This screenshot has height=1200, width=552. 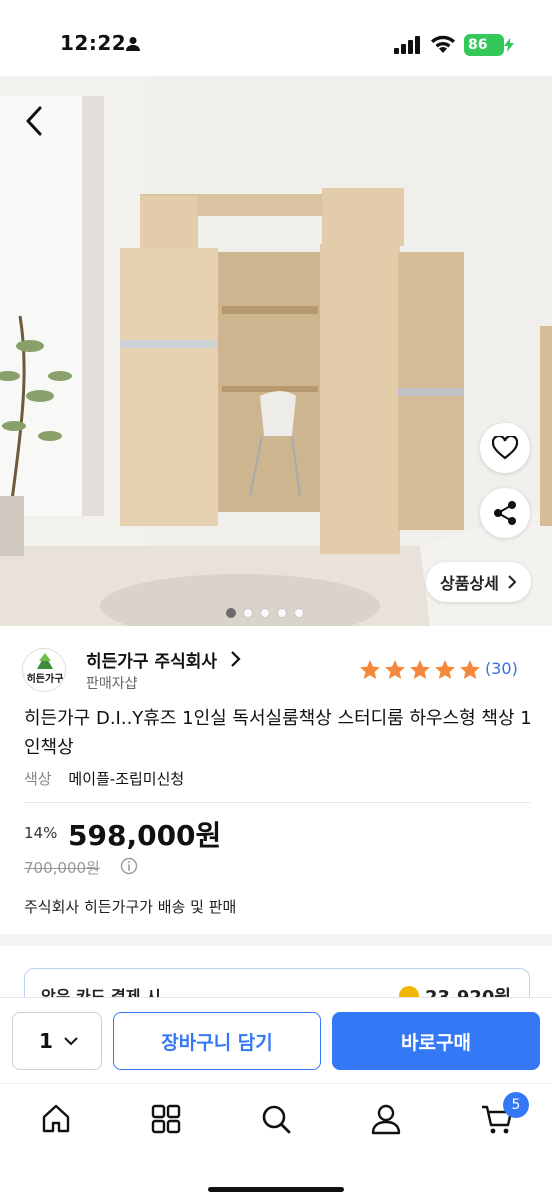 What do you see at coordinates (56, 1119) in the screenshot?
I see `home-icon` at bounding box center [56, 1119].